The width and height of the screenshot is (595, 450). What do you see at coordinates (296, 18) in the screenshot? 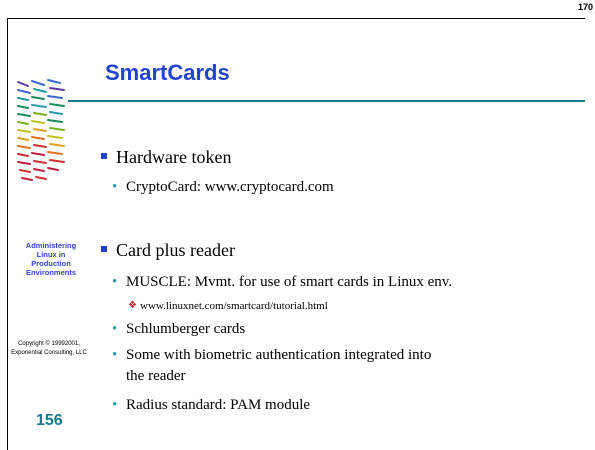
I see `slide-frame-top` at bounding box center [296, 18].